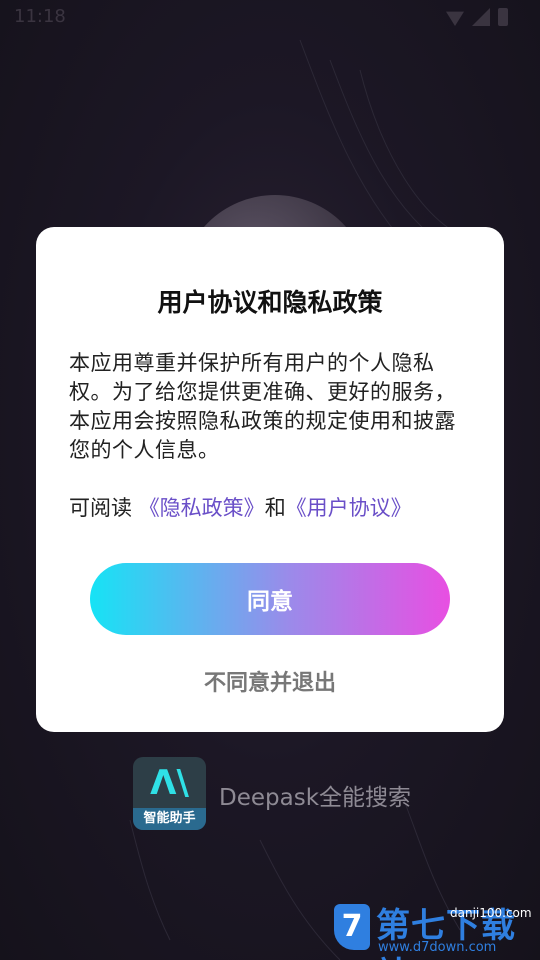 This screenshot has width=540, height=960. I want to click on read-prefix: 可阅读, so click(100, 508).